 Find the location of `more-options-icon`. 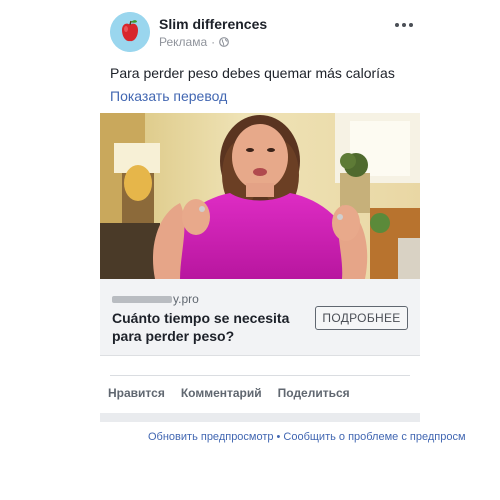

more-options-icon is located at coordinates (406, 25).